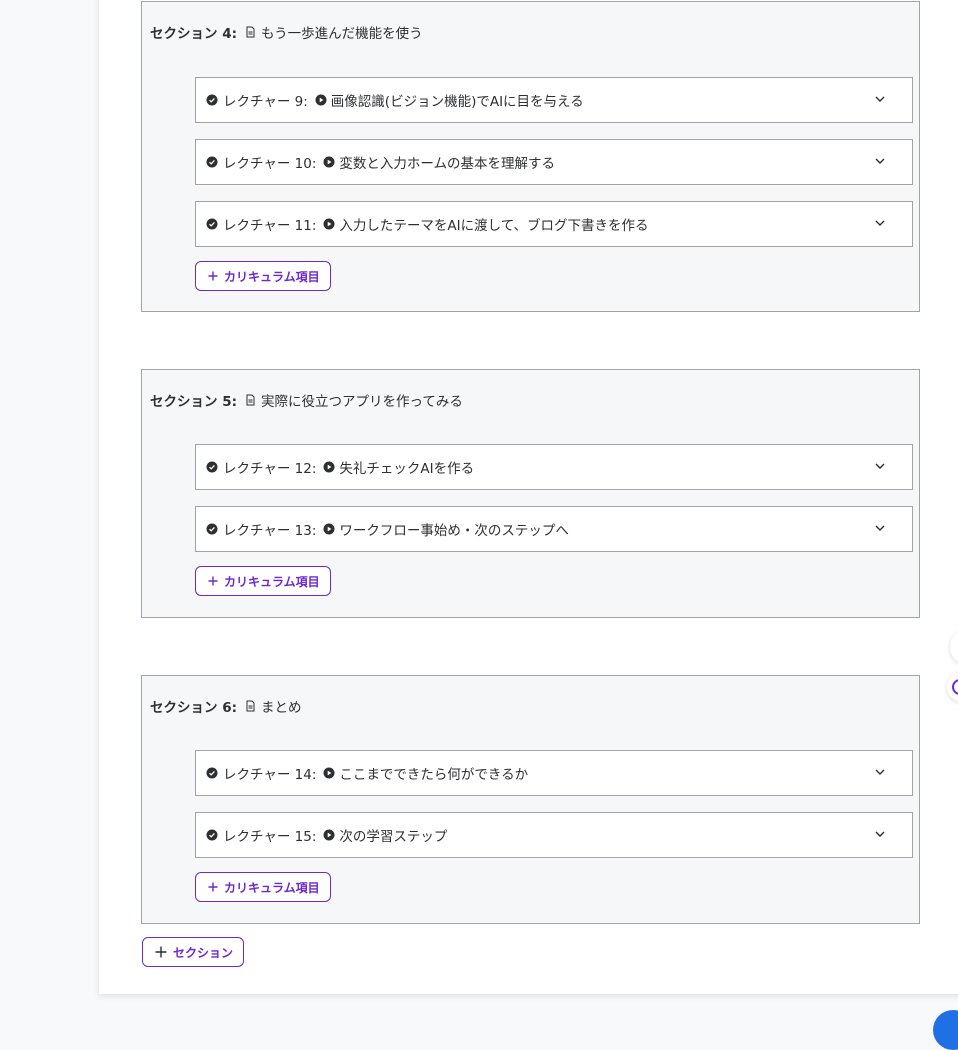  I want to click on section-label: セクション 5:, so click(193, 402).